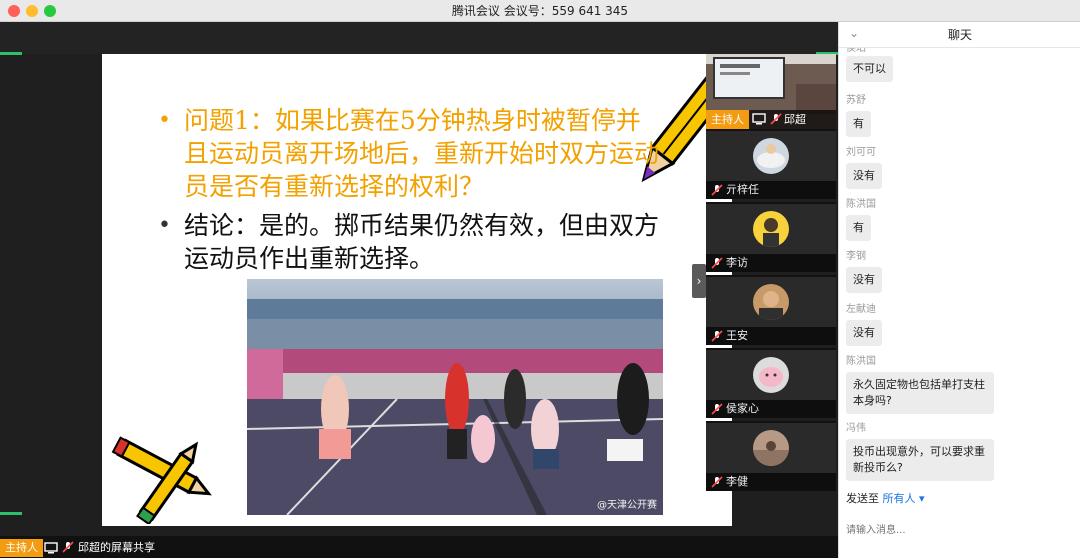  I want to click on message-bubble: 永久固定物也包括单打支柱本身吗?, so click(920, 393).